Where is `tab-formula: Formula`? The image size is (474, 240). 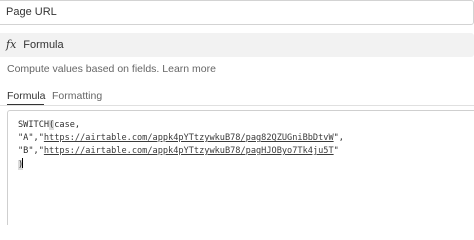
tab-formula: Formula is located at coordinates (26, 96).